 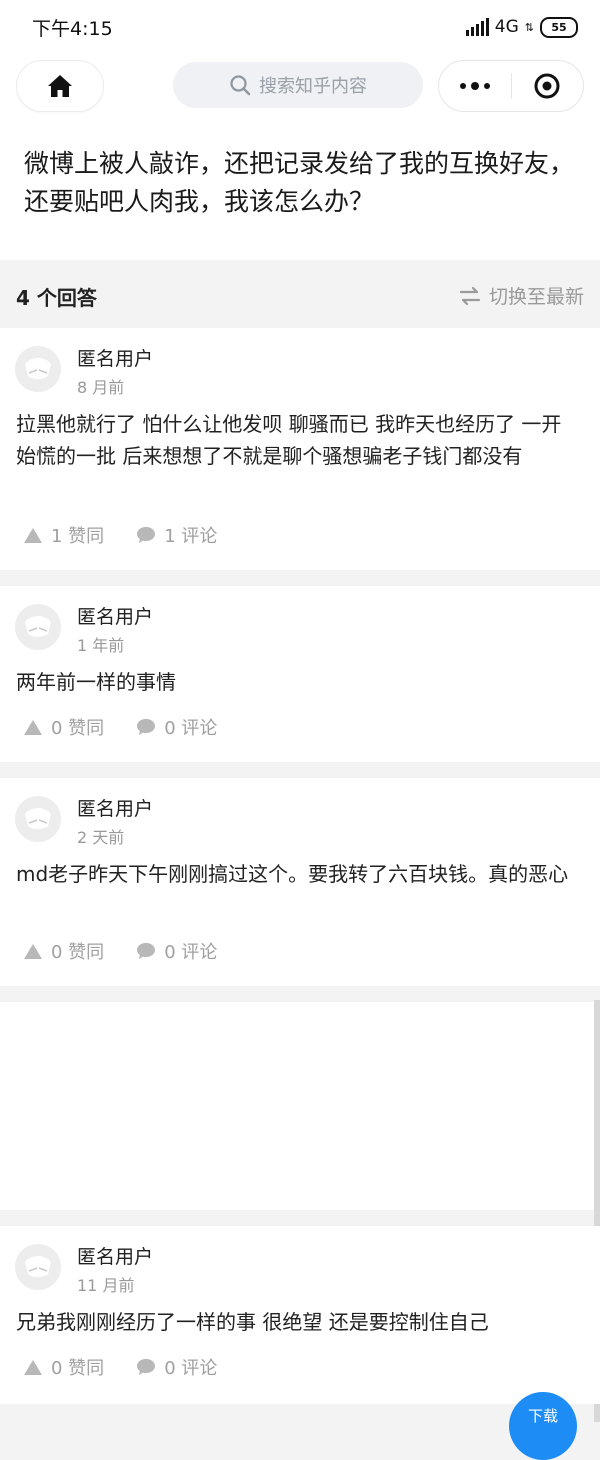 I want to click on upvote-button: 1 赞同, so click(x=63, y=535).